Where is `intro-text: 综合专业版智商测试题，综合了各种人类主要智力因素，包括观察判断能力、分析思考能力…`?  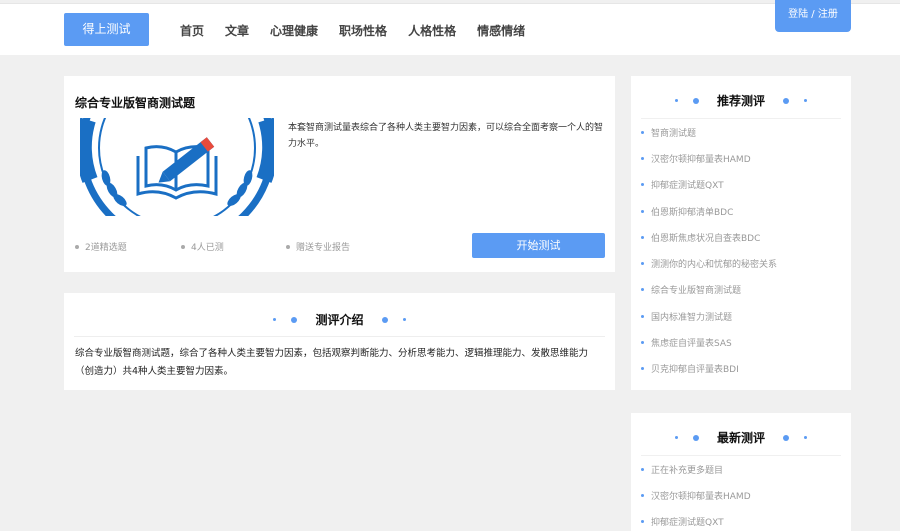 intro-text: 综合专业版智商测试题，综合了各种人类主要智力因素，包括观察判断能力、分析思考能力… is located at coordinates (332, 362).